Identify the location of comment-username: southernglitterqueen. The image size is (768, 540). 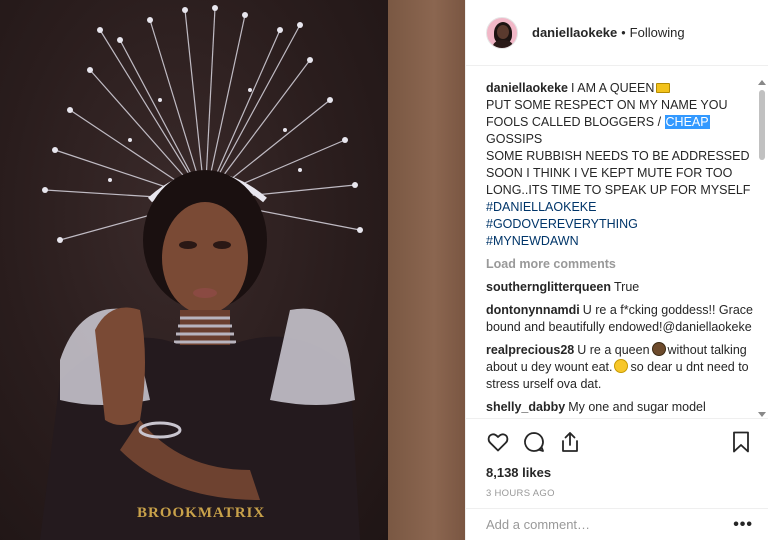
(548, 287).